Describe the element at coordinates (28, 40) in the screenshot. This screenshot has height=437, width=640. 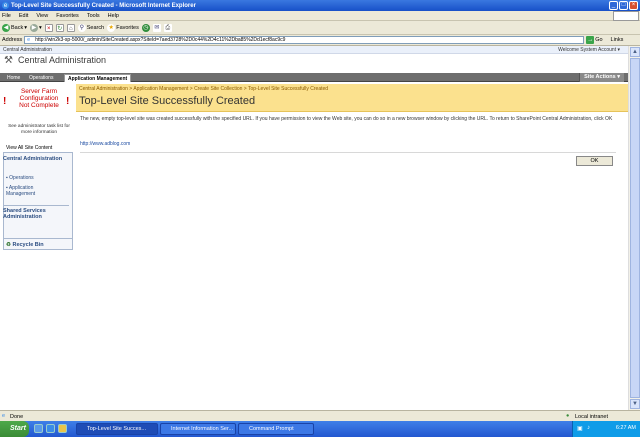
I see `page-icon: e` at that location.